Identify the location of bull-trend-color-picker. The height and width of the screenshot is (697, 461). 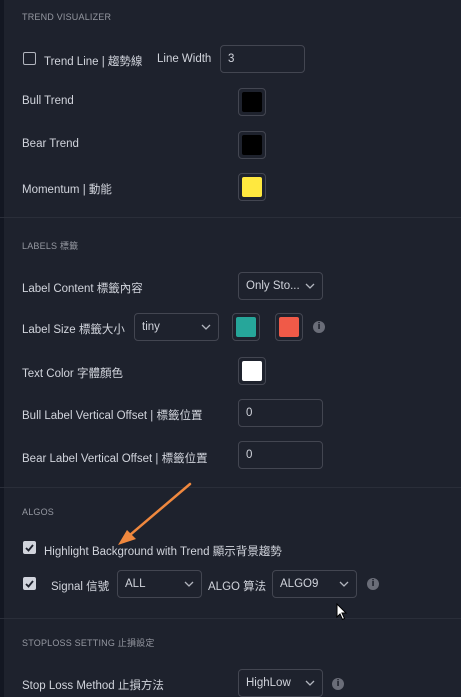
(252, 102).